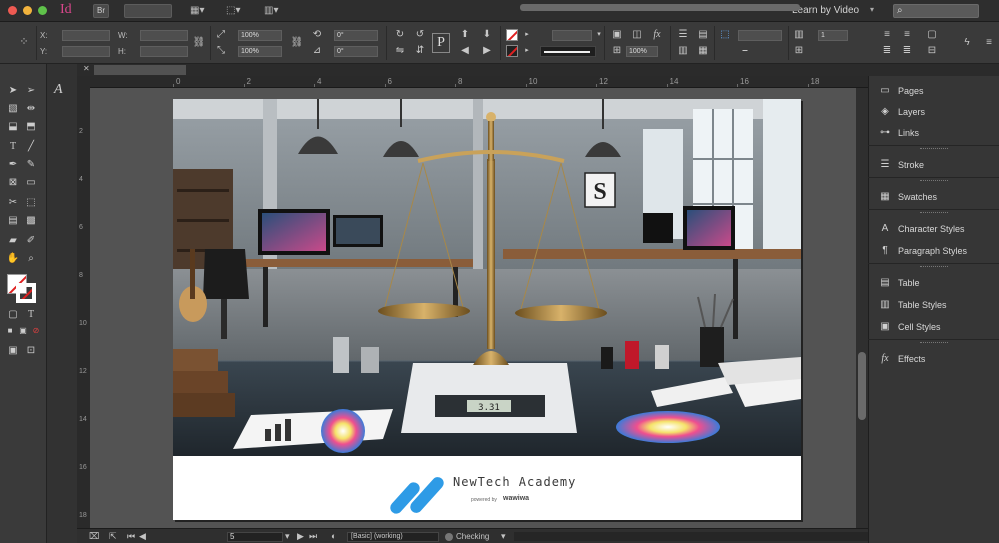 This screenshot has height=543, width=999. What do you see at coordinates (933, 133) in the screenshot?
I see `panel-links: ⊶ Links` at bounding box center [933, 133].